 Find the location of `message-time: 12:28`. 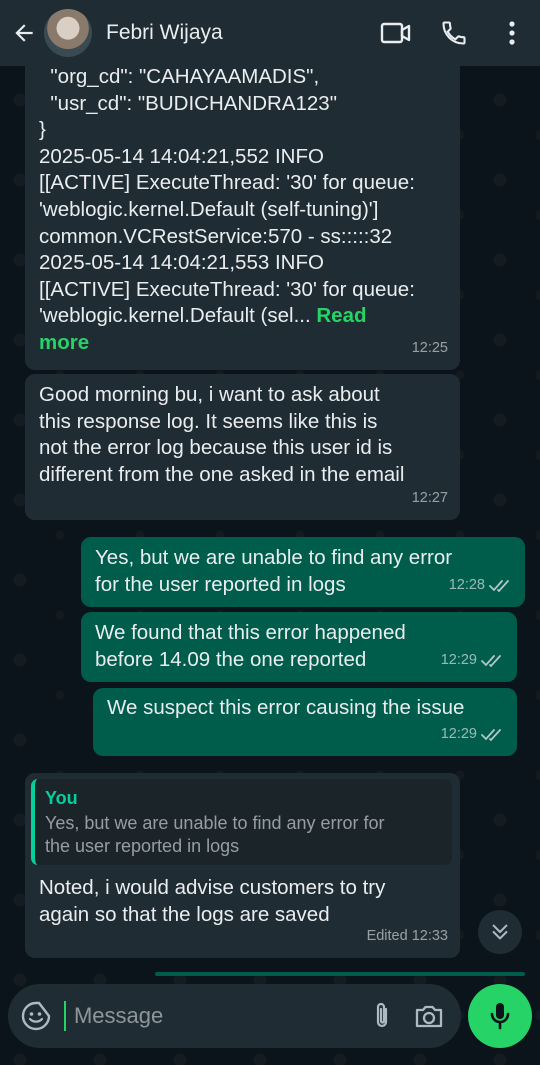

message-time: 12:28 is located at coordinates (481, 585).